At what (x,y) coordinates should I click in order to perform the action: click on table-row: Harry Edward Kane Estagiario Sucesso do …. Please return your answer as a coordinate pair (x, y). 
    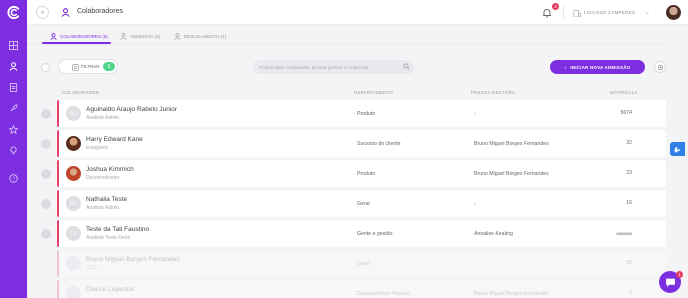
    Looking at the image, I should click on (361, 143).